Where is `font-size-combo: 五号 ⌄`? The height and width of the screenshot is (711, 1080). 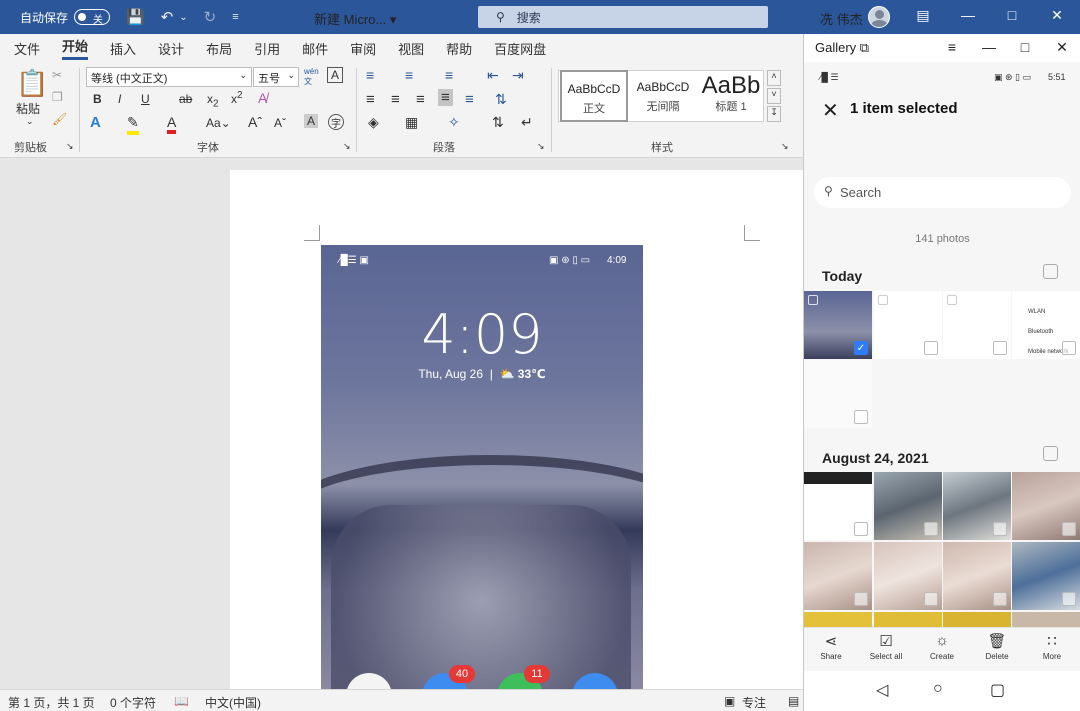
font-size-combo: 五号 ⌄ is located at coordinates (276, 77).